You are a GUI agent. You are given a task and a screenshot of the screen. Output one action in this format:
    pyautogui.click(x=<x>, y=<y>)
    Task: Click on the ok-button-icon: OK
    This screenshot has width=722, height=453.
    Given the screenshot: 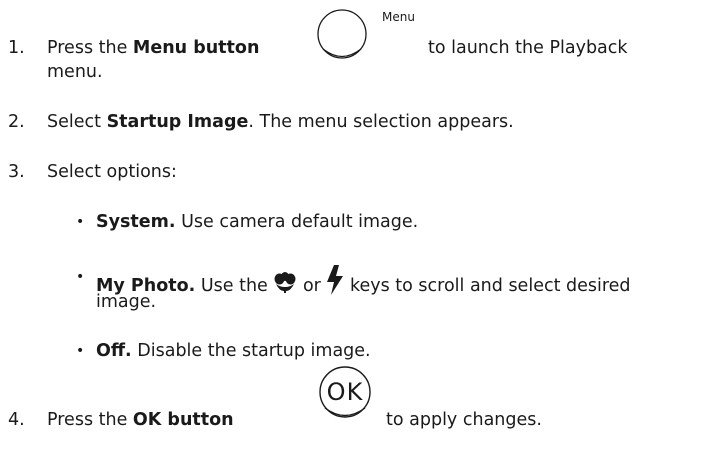 What is the action you would take?
    pyautogui.click(x=345, y=393)
    